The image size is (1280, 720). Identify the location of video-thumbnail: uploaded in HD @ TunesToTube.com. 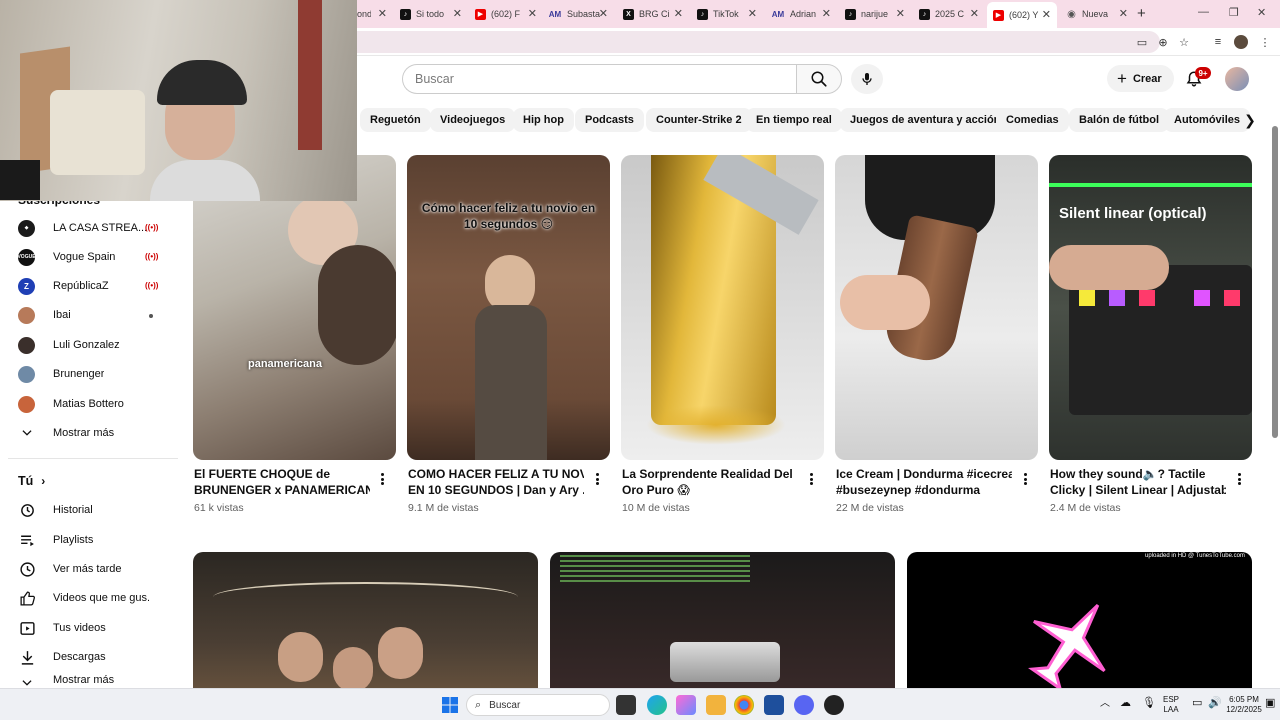
(1079, 627).